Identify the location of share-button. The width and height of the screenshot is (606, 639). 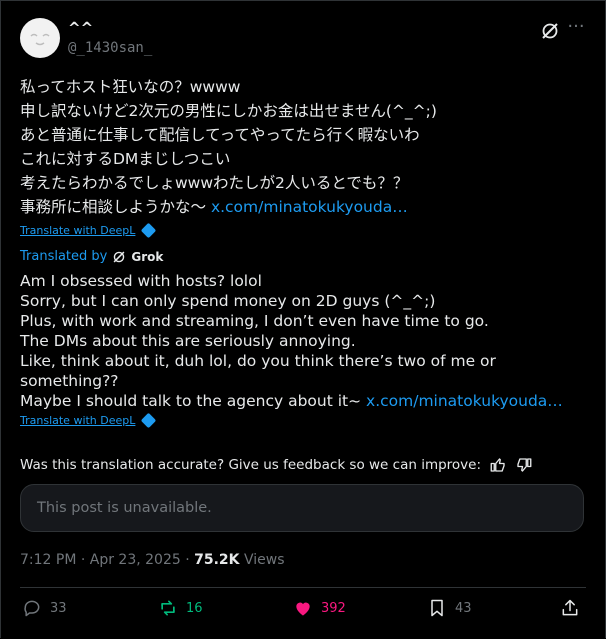
(570, 608).